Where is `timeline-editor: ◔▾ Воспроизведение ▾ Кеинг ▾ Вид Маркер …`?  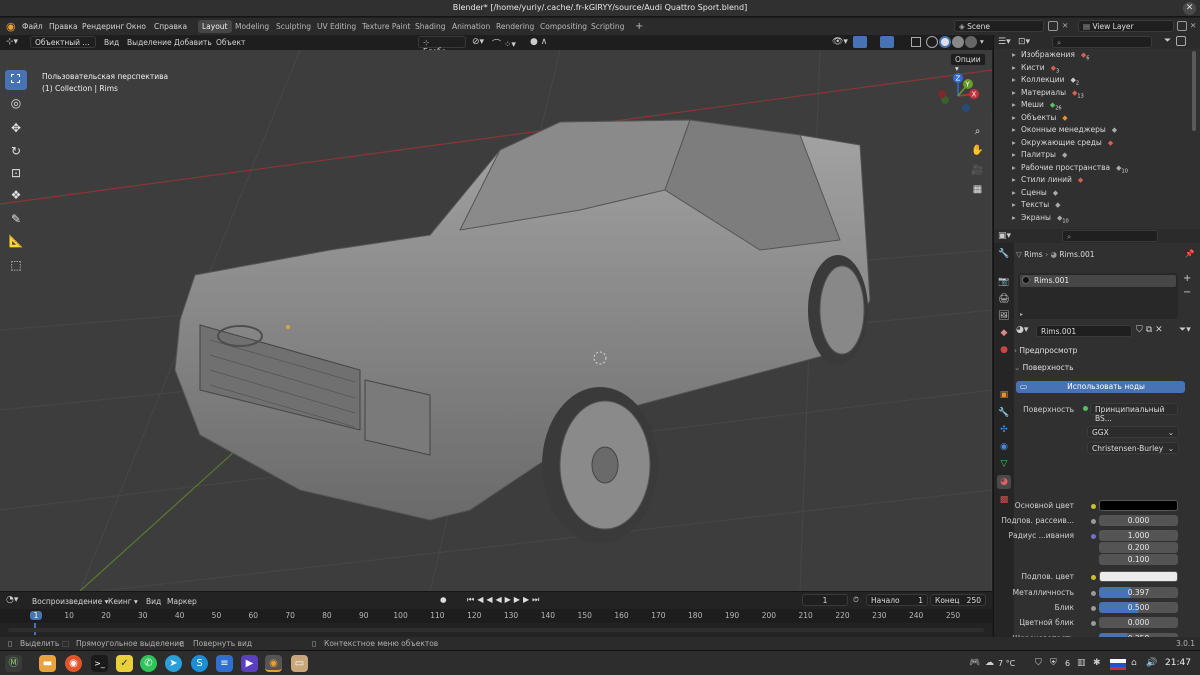
timeline-editor: ◔▾ Воспроизведение ▾ Кеинг ▾ Вид Маркер … is located at coordinates (496, 614).